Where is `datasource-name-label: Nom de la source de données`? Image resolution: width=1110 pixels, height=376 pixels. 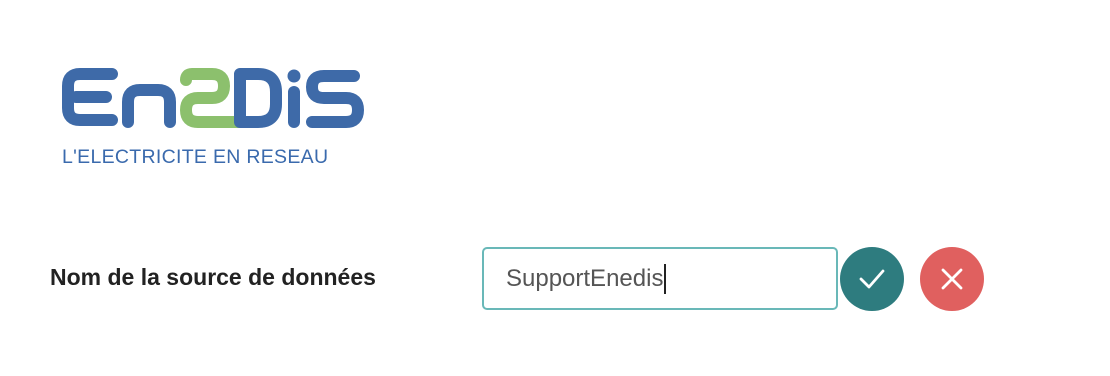
datasource-name-label: Nom de la source de données is located at coordinates (213, 277).